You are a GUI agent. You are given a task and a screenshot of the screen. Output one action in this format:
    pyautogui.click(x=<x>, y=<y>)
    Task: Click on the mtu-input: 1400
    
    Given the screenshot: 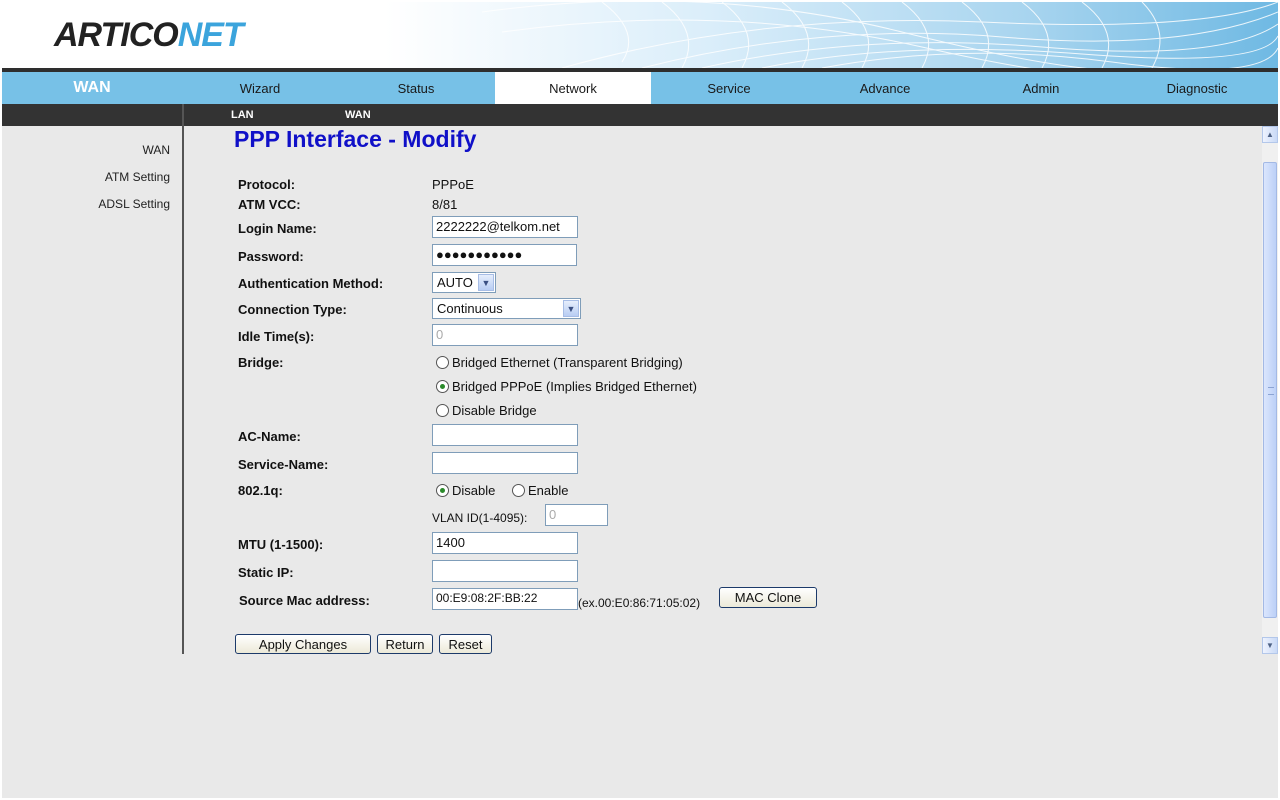 What is the action you would take?
    pyautogui.click(x=505, y=543)
    